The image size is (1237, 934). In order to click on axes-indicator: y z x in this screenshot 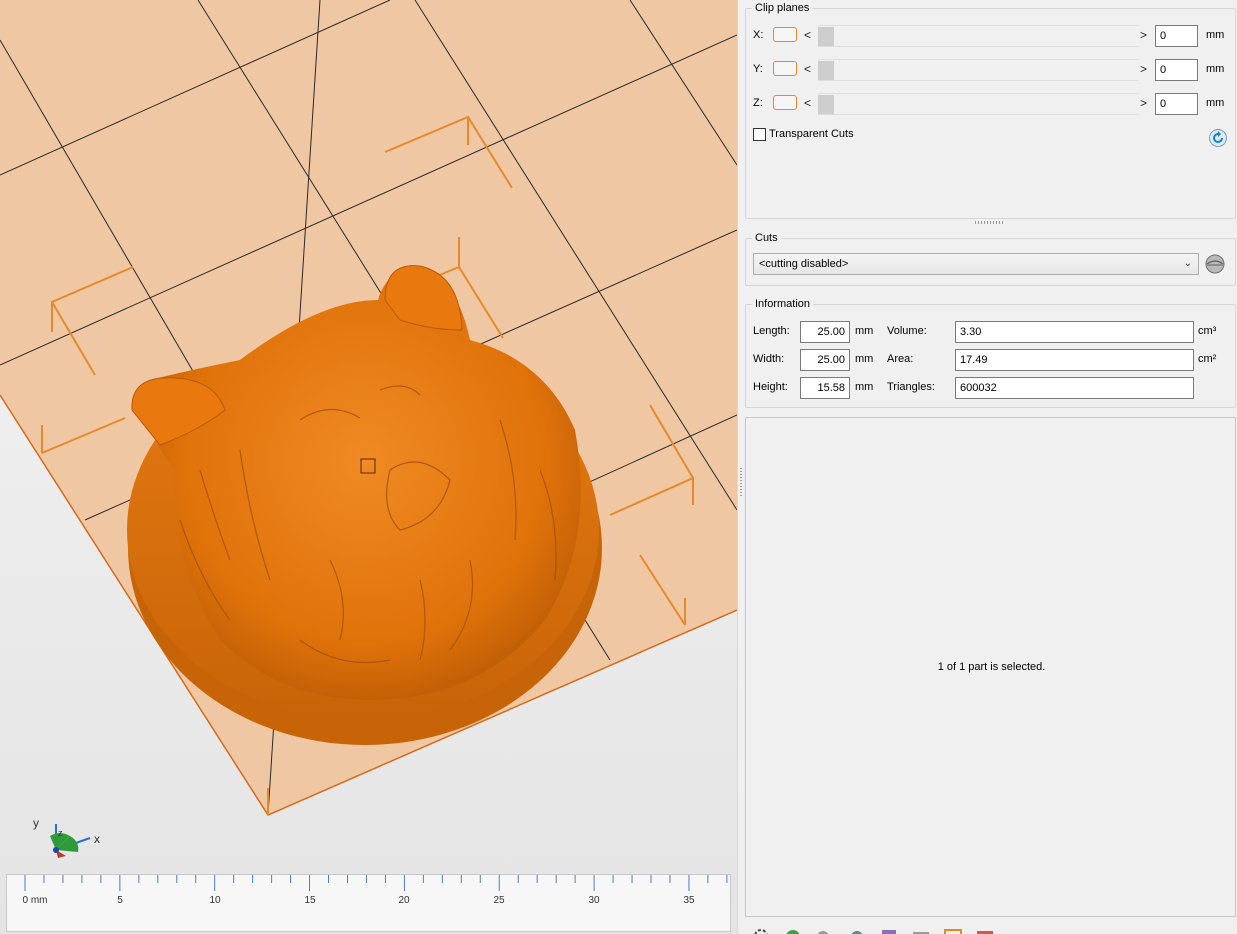, I will do `click(68, 837)`.